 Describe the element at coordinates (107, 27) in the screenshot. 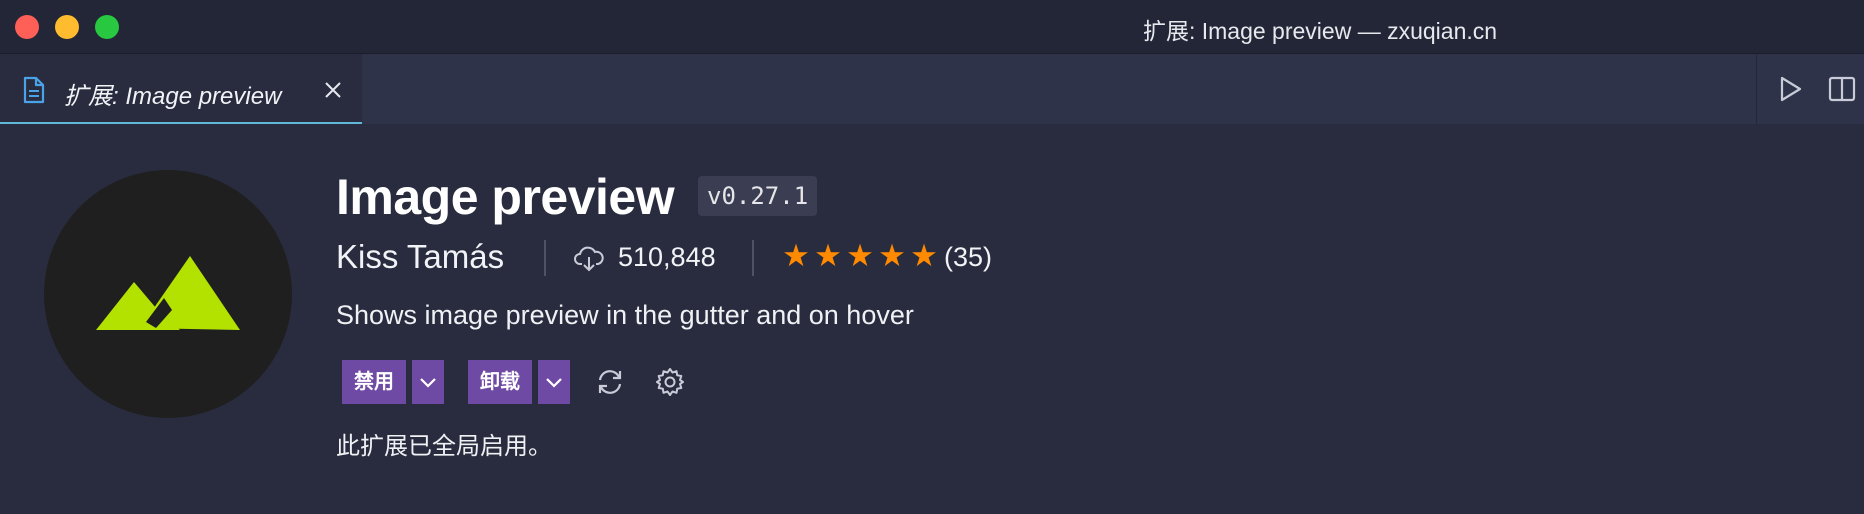

I see `maximize-window-button` at that location.